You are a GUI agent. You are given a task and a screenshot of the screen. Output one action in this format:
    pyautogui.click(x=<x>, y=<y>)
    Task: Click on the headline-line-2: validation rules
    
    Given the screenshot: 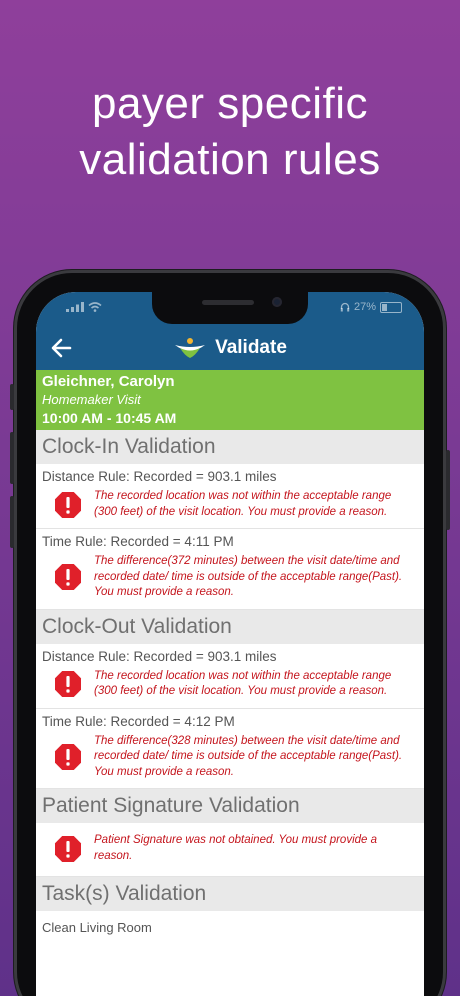 What is the action you would take?
    pyautogui.click(x=230, y=159)
    